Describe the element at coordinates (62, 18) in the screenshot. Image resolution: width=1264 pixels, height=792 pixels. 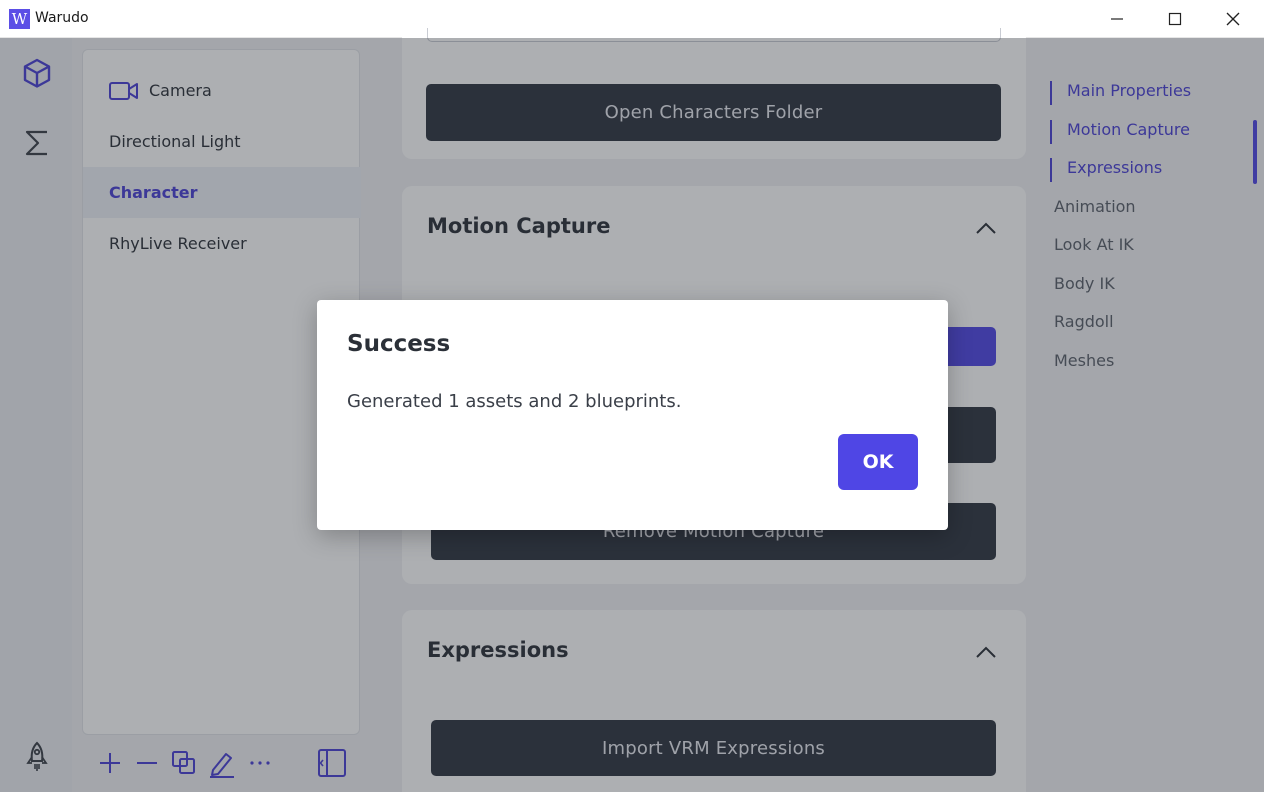
I see `window-title: Warudo` at that location.